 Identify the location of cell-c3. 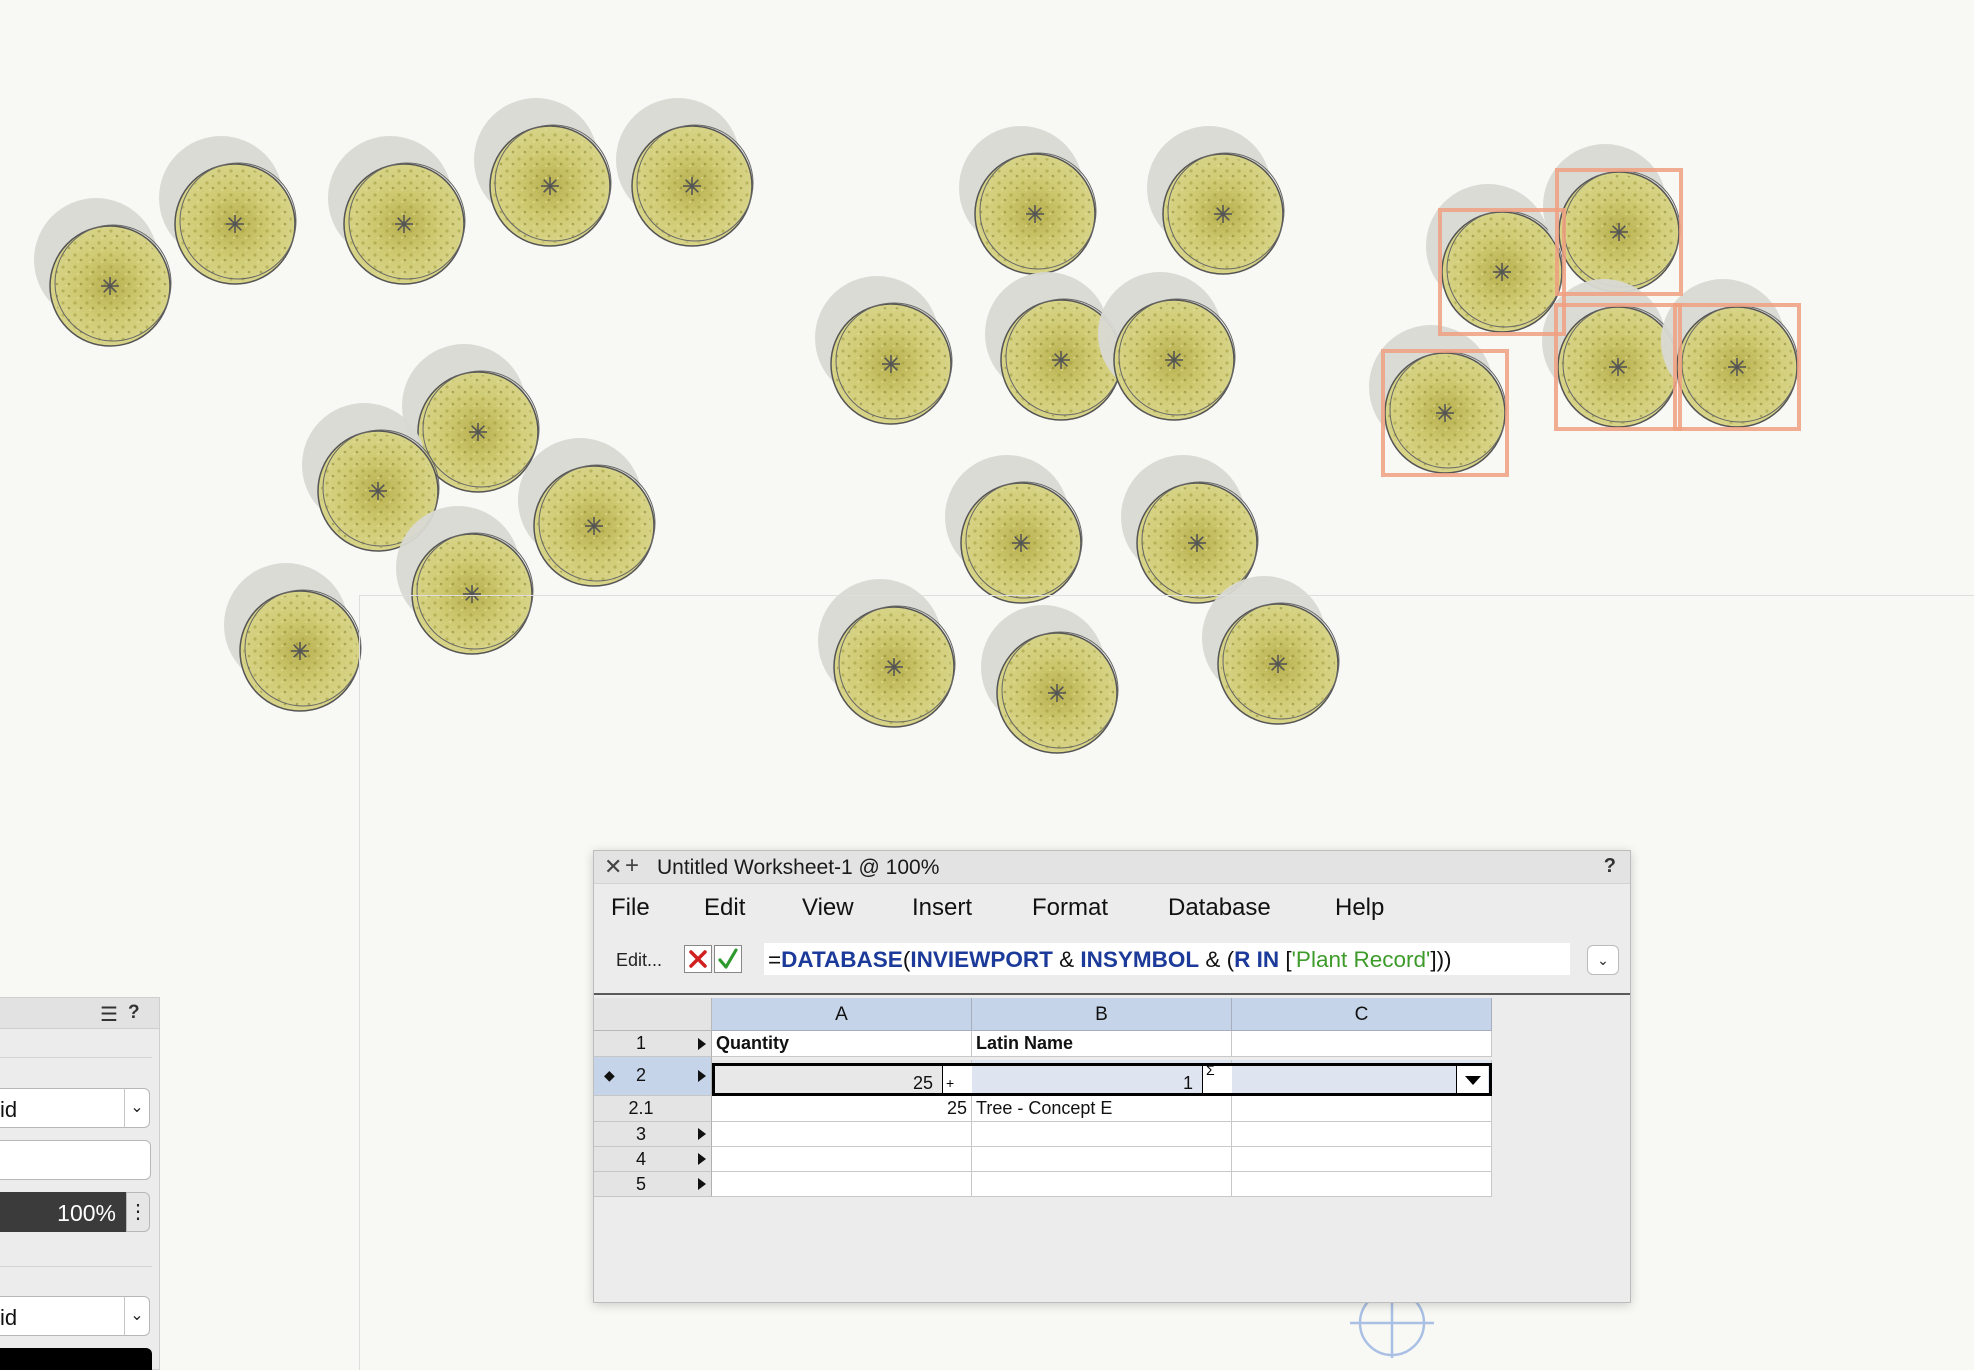
(1362, 1134).